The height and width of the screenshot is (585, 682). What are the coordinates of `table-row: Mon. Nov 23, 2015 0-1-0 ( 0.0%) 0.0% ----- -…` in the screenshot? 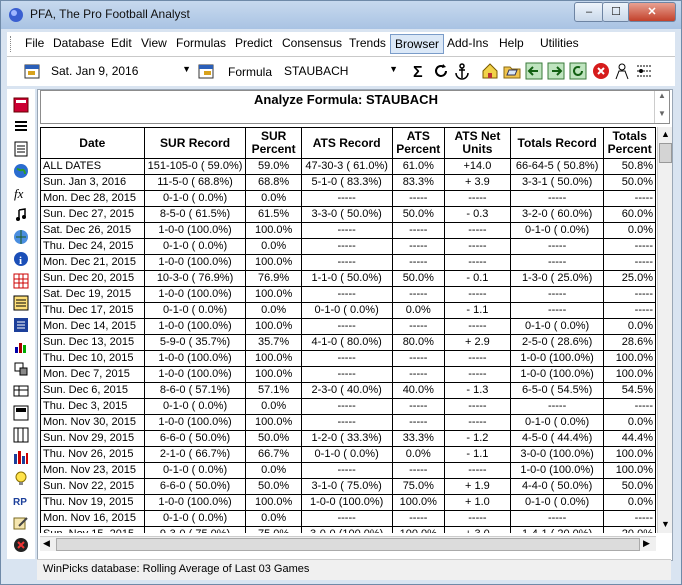 It's located at (348, 470).